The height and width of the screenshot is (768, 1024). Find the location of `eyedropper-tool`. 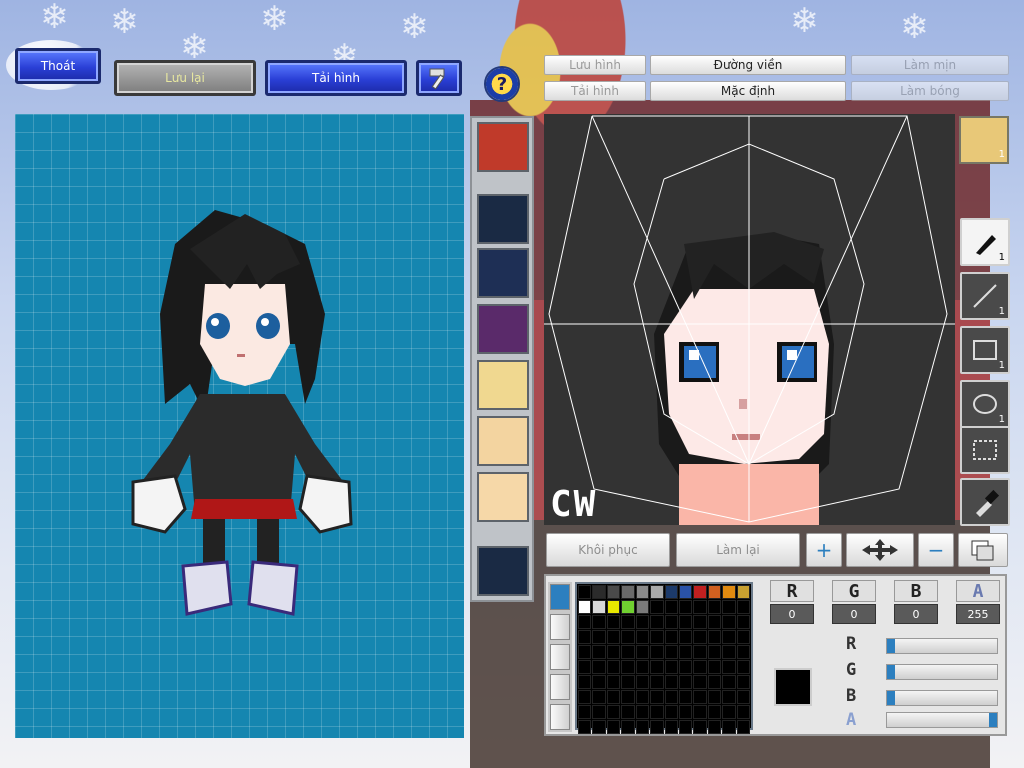

eyedropper-tool is located at coordinates (985, 502).